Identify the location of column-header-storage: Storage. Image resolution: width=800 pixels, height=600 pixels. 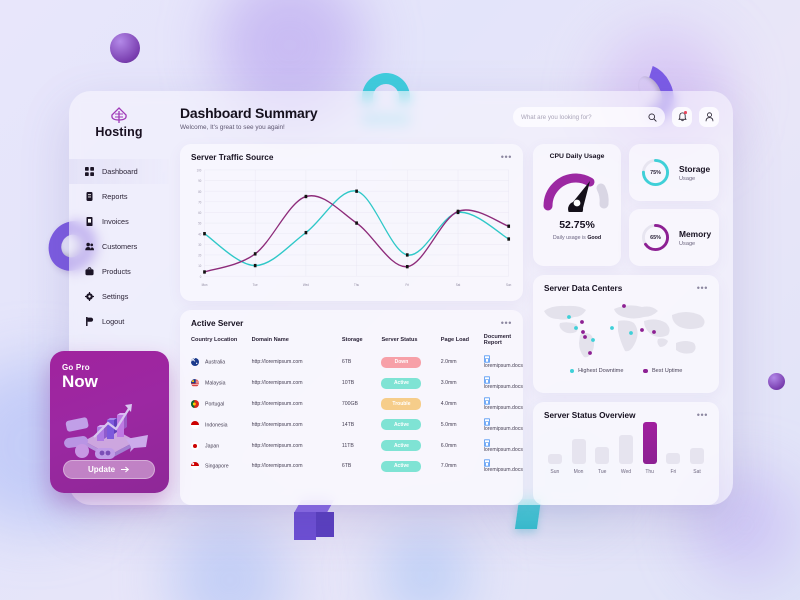
(352, 340).